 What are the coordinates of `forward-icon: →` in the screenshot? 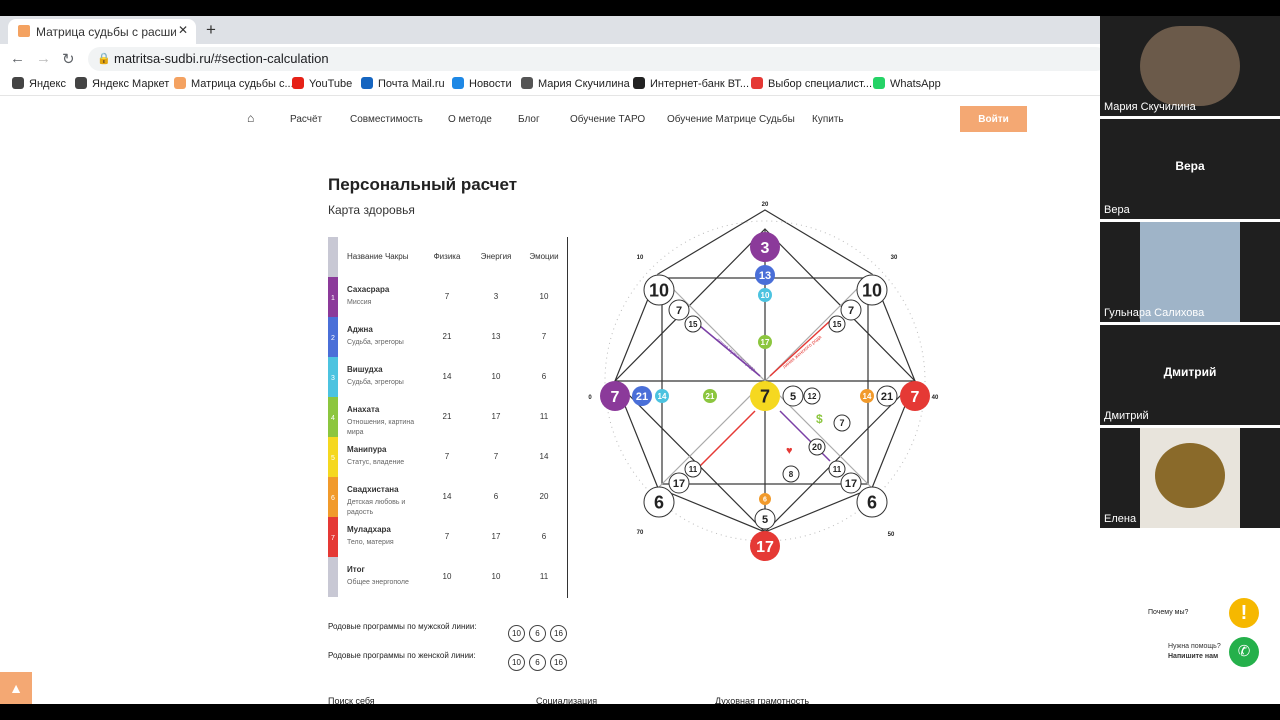 It's located at (43, 58).